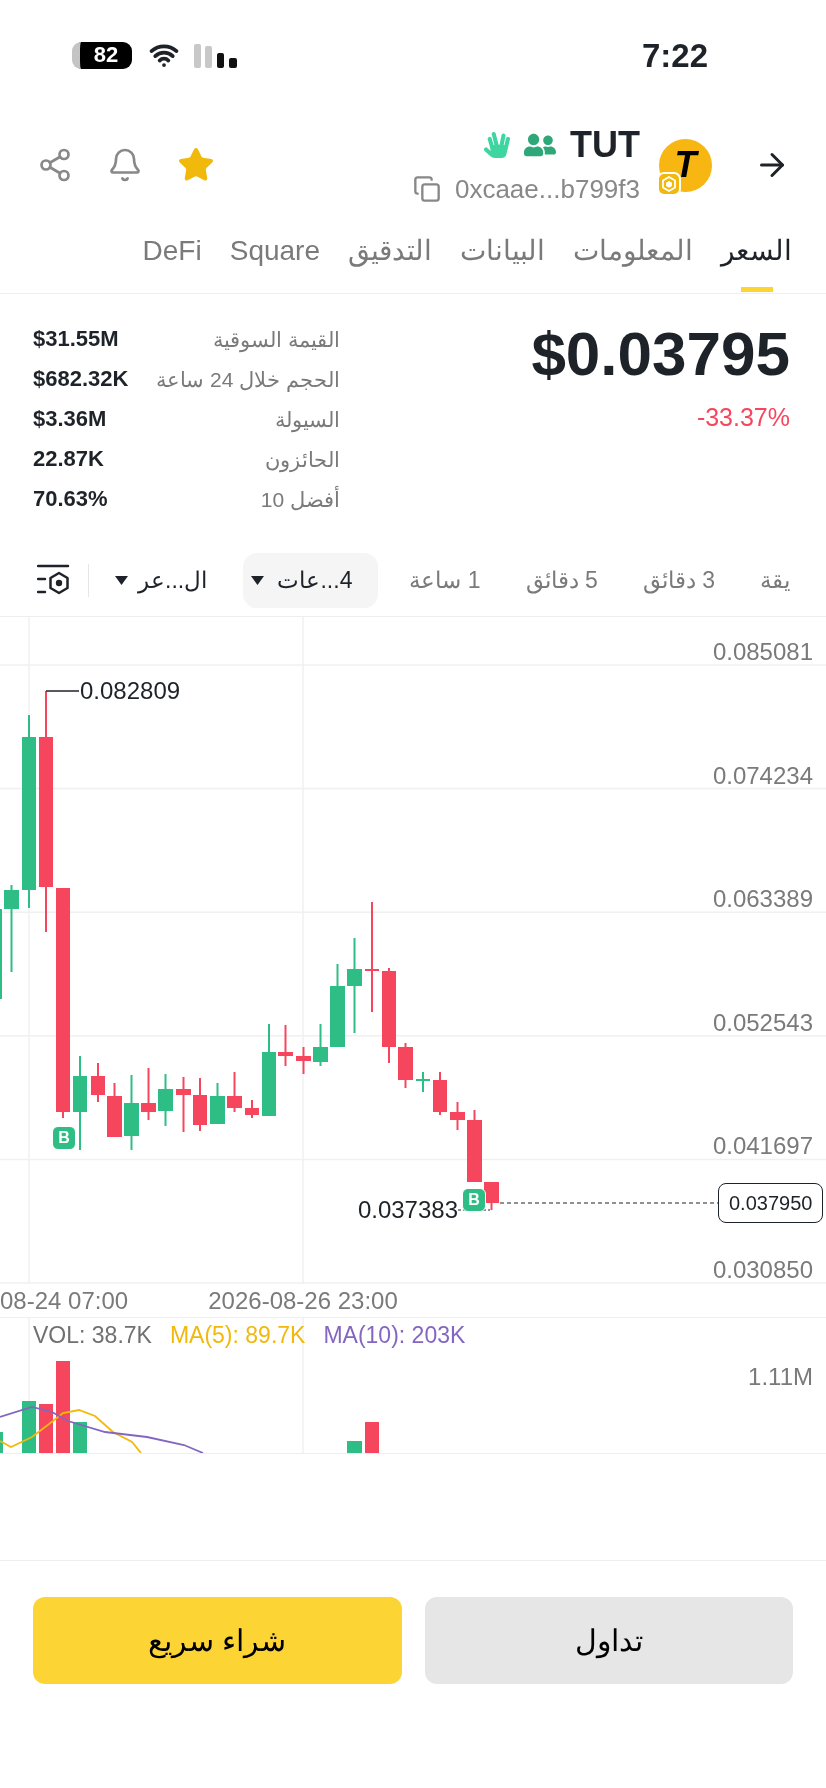 Image resolution: width=826 pixels, height=1788 pixels. What do you see at coordinates (102, 55) in the screenshot?
I see `battery-indicator: 82` at bounding box center [102, 55].